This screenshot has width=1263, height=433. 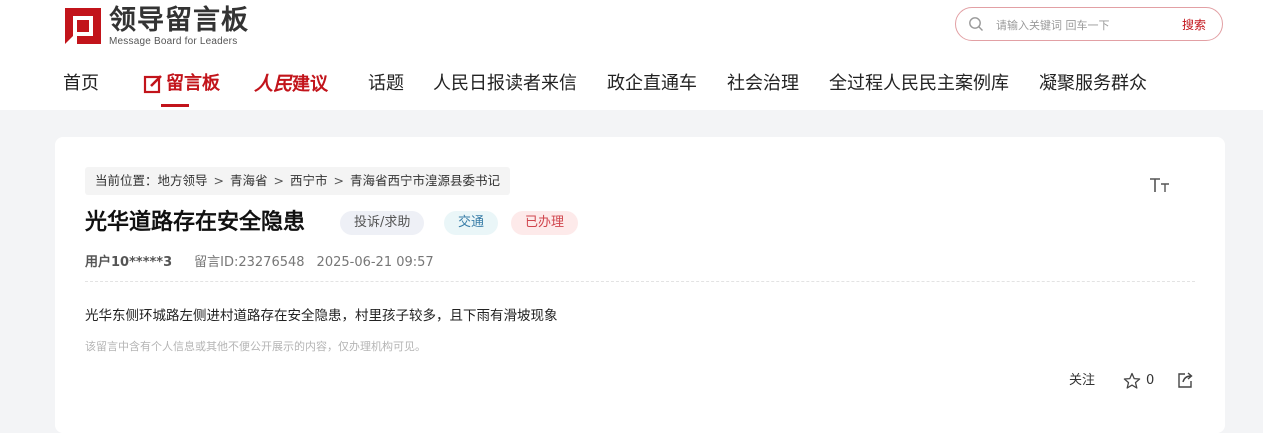 What do you see at coordinates (375, 262) in the screenshot?
I see `message-datetime: 2025-06-21 09:57` at bounding box center [375, 262].